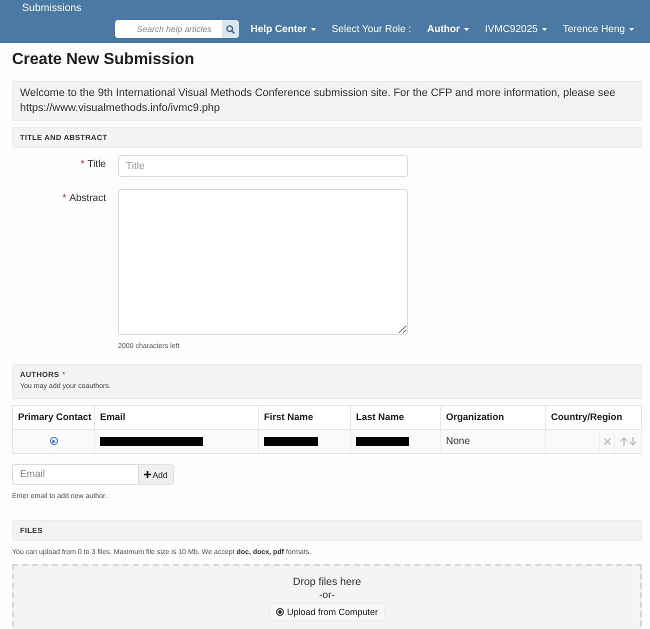  I want to click on add-button: Add, so click(156, 474).